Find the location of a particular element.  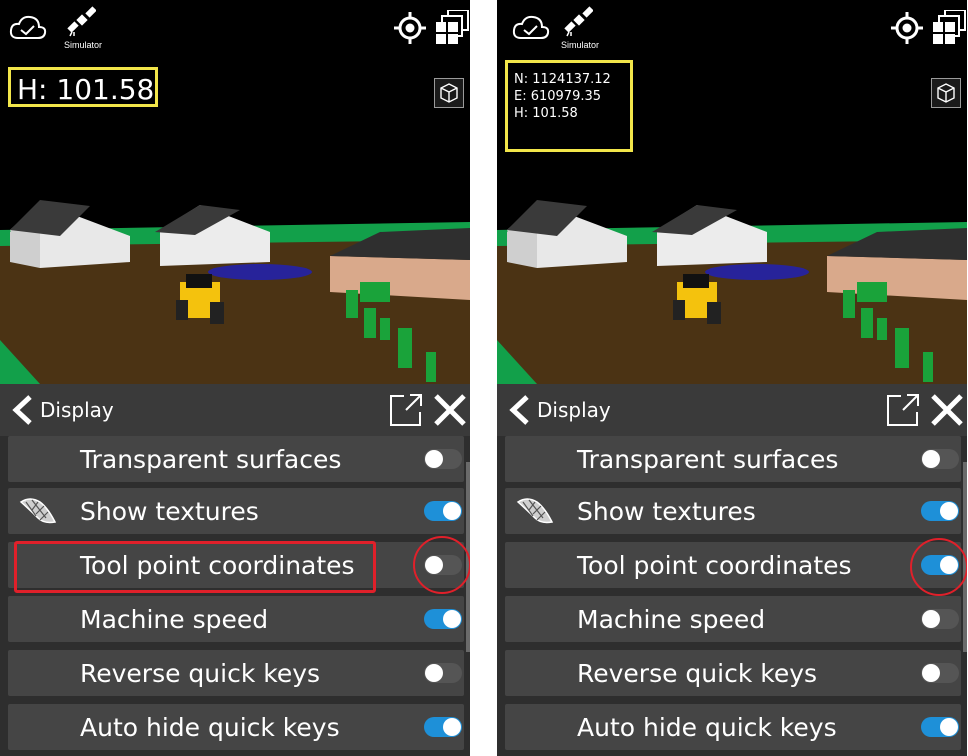

tool-point-coordinates-display: H: 101.58 is located at coordinates (83, 87).